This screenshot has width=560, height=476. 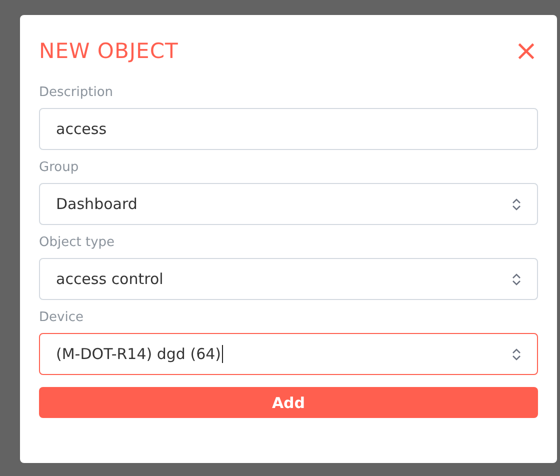 What do you see at coordinates (76, 92) in the screenshot?
I see `field-label: Description` at bounding box center [76, 92].